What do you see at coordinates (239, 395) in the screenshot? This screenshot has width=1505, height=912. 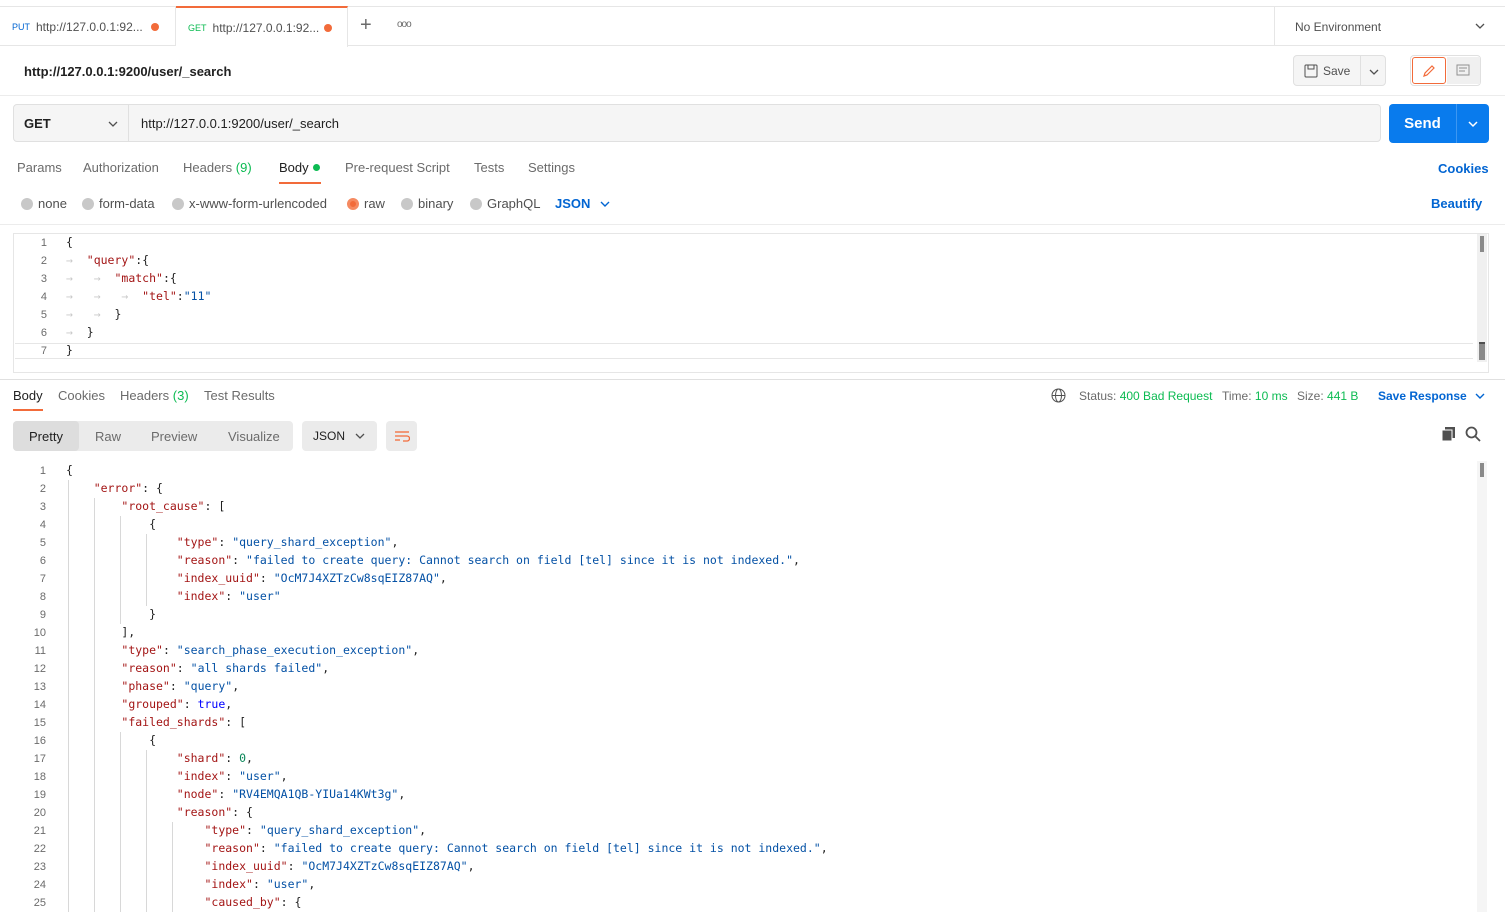 I see `response-tab-test-results: Test Results` at bounding box center [239, 395].